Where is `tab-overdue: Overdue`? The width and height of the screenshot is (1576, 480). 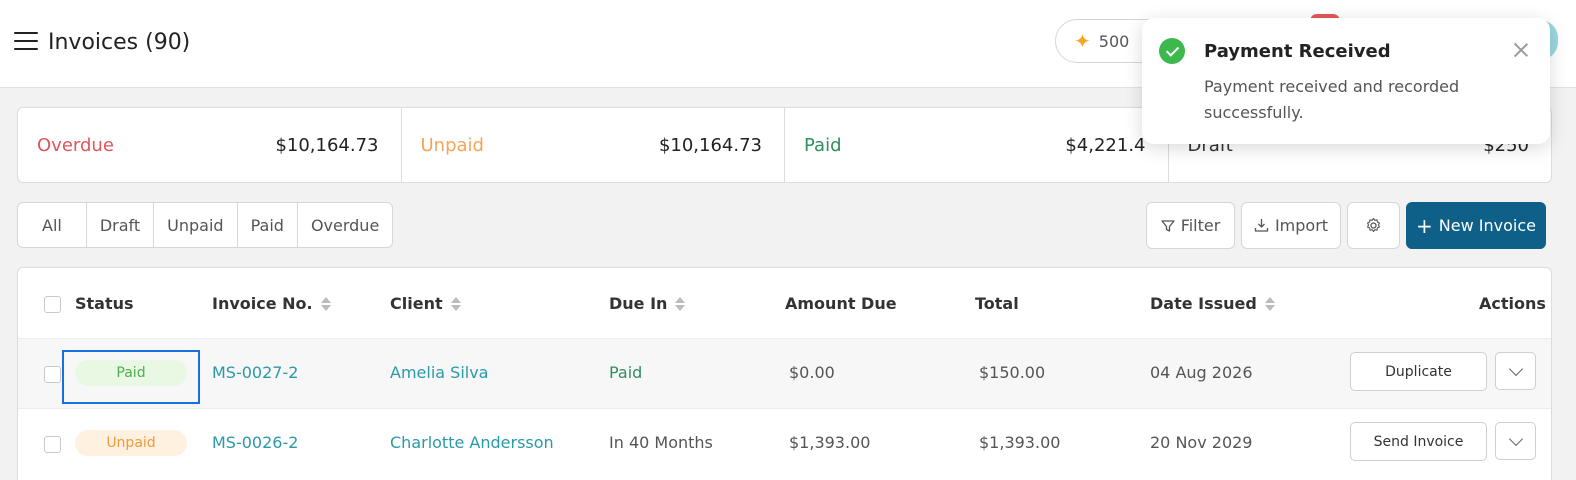 tab-overdue: Overdue is located at coordinates (345, 225).